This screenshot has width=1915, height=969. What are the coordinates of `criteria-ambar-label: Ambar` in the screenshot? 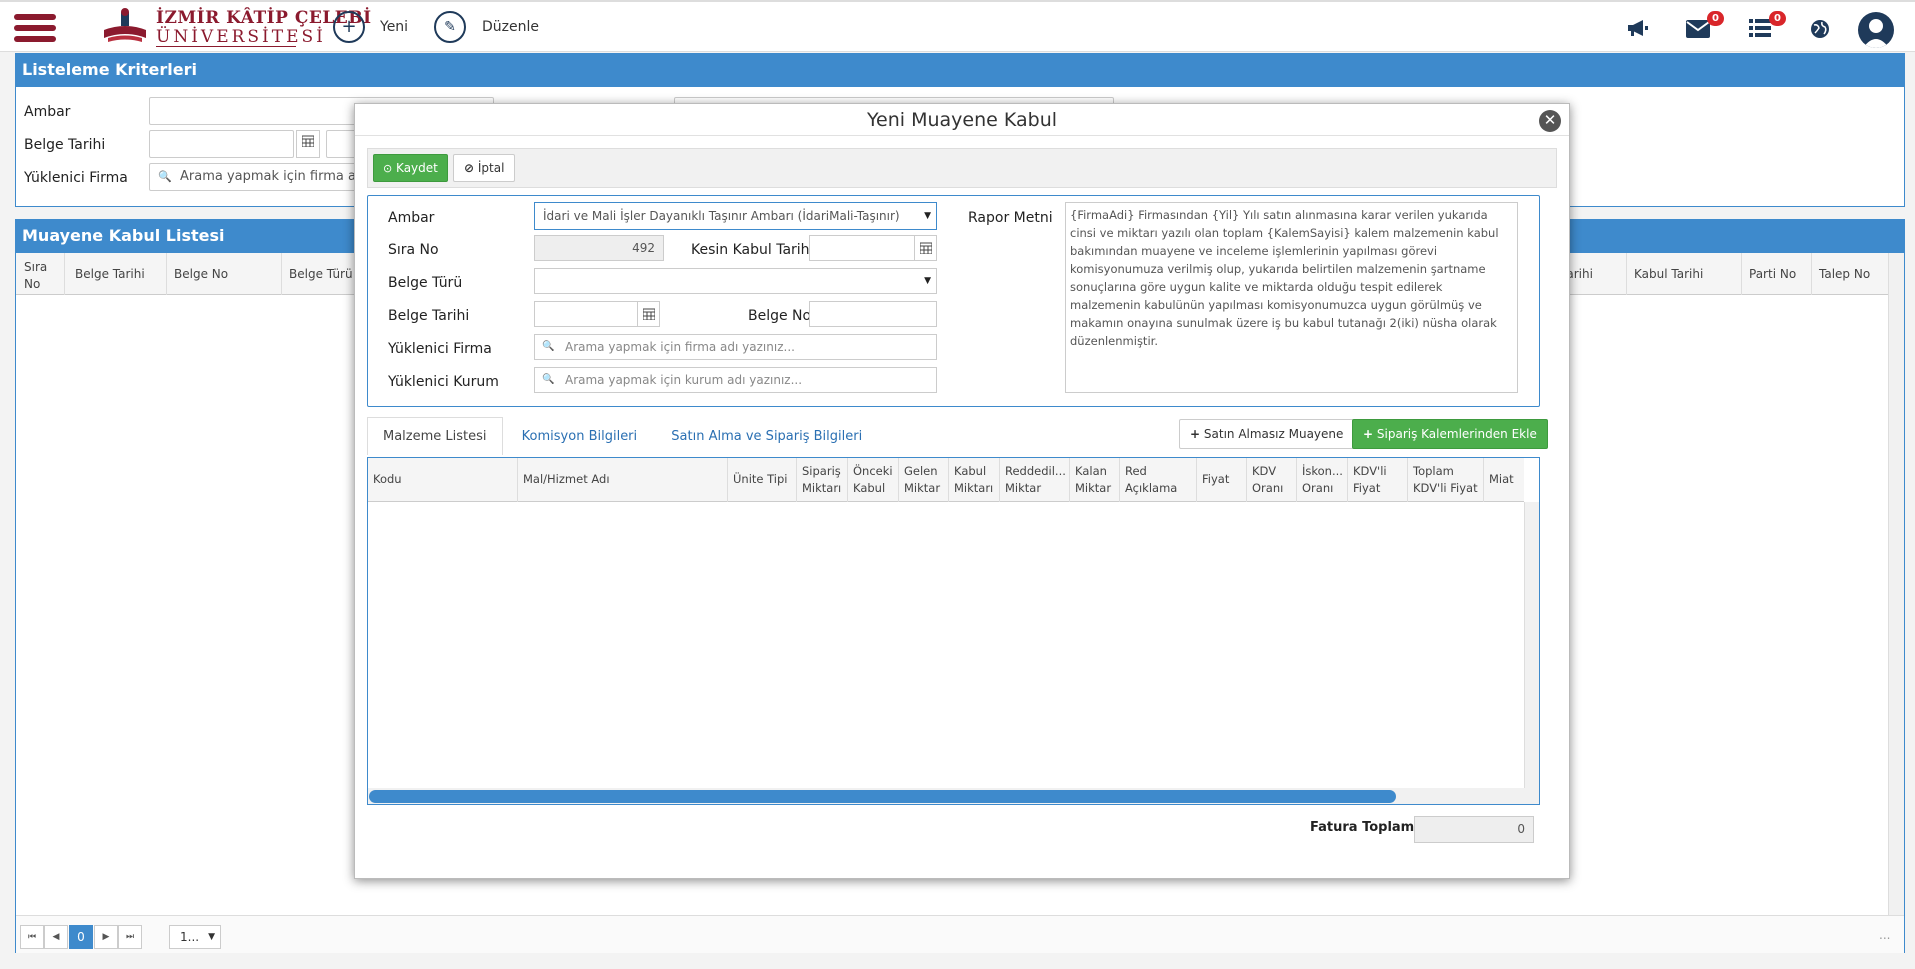 It's located at (47, 112).